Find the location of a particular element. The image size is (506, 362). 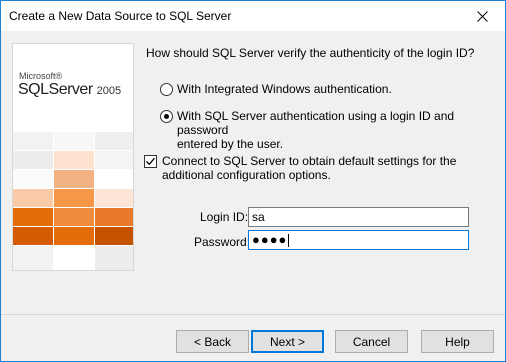

text-caret is located at coordinates (289, 241).